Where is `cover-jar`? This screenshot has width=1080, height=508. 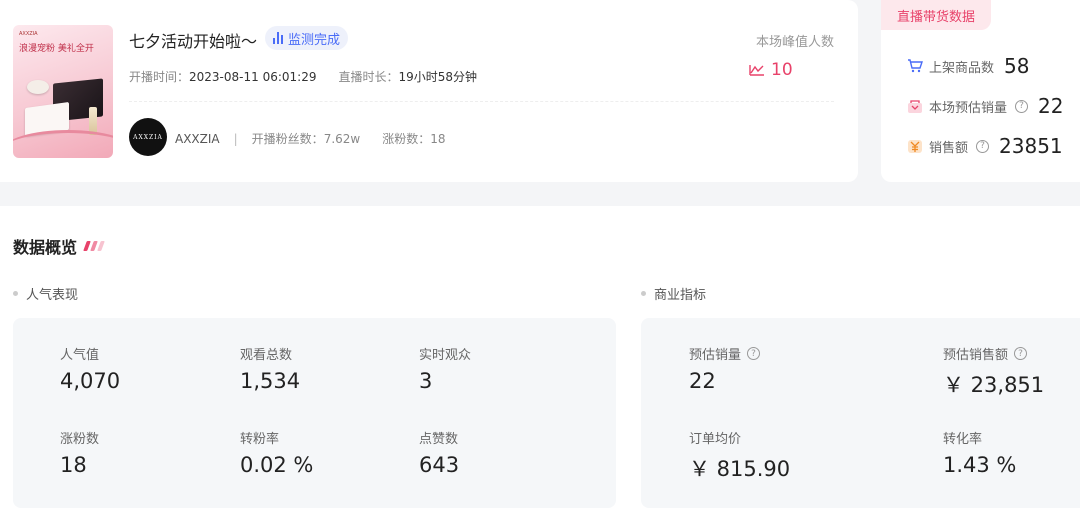 cover-jar is located at coordinates (38, 87).